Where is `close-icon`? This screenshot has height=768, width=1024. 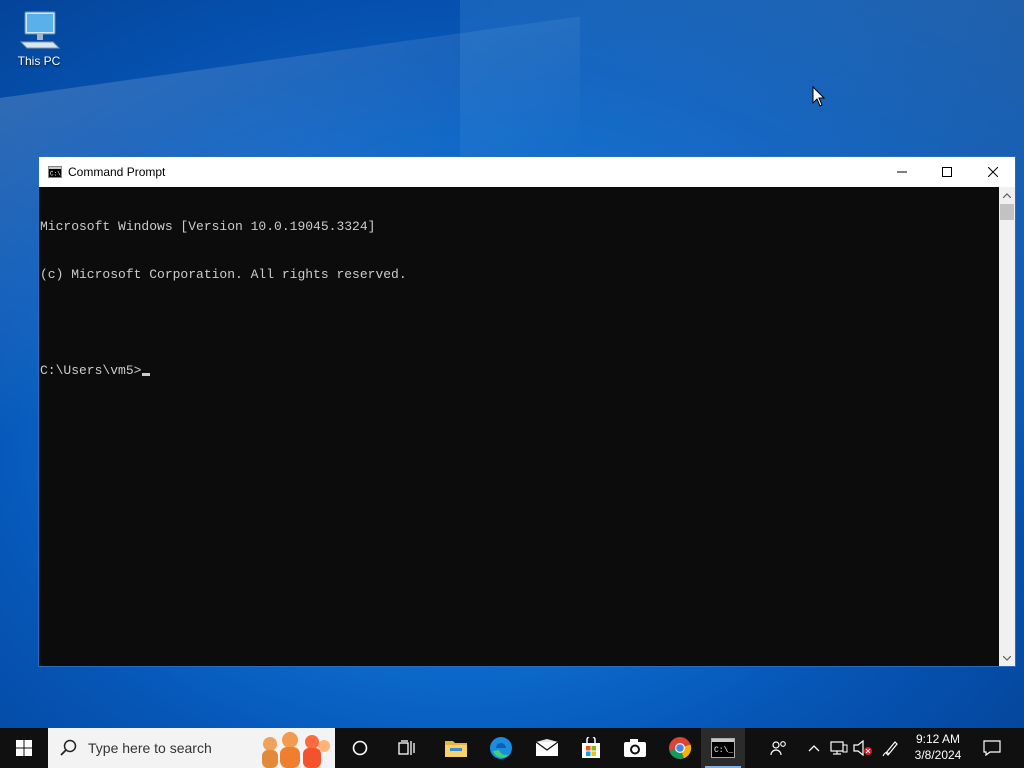 close-icon is located at coordinates (992, 172).